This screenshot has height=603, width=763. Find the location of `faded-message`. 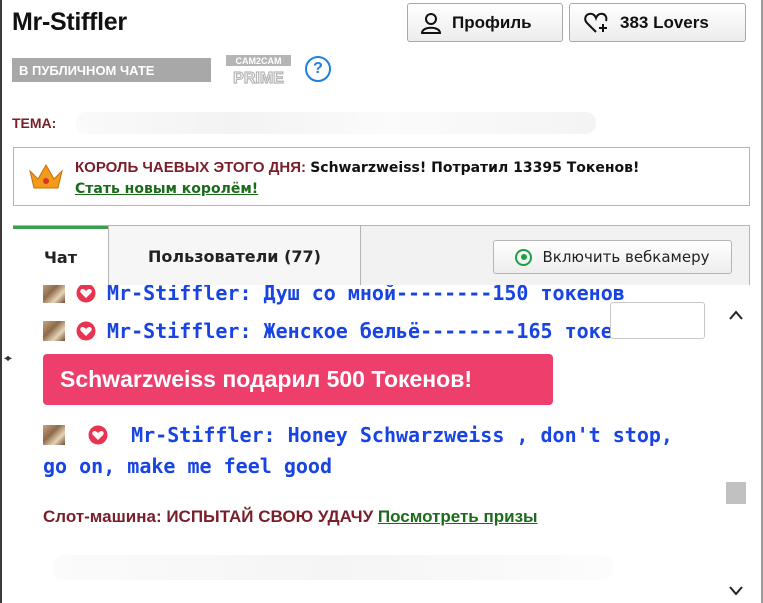

faded-message is located at coordinates (333, 567).